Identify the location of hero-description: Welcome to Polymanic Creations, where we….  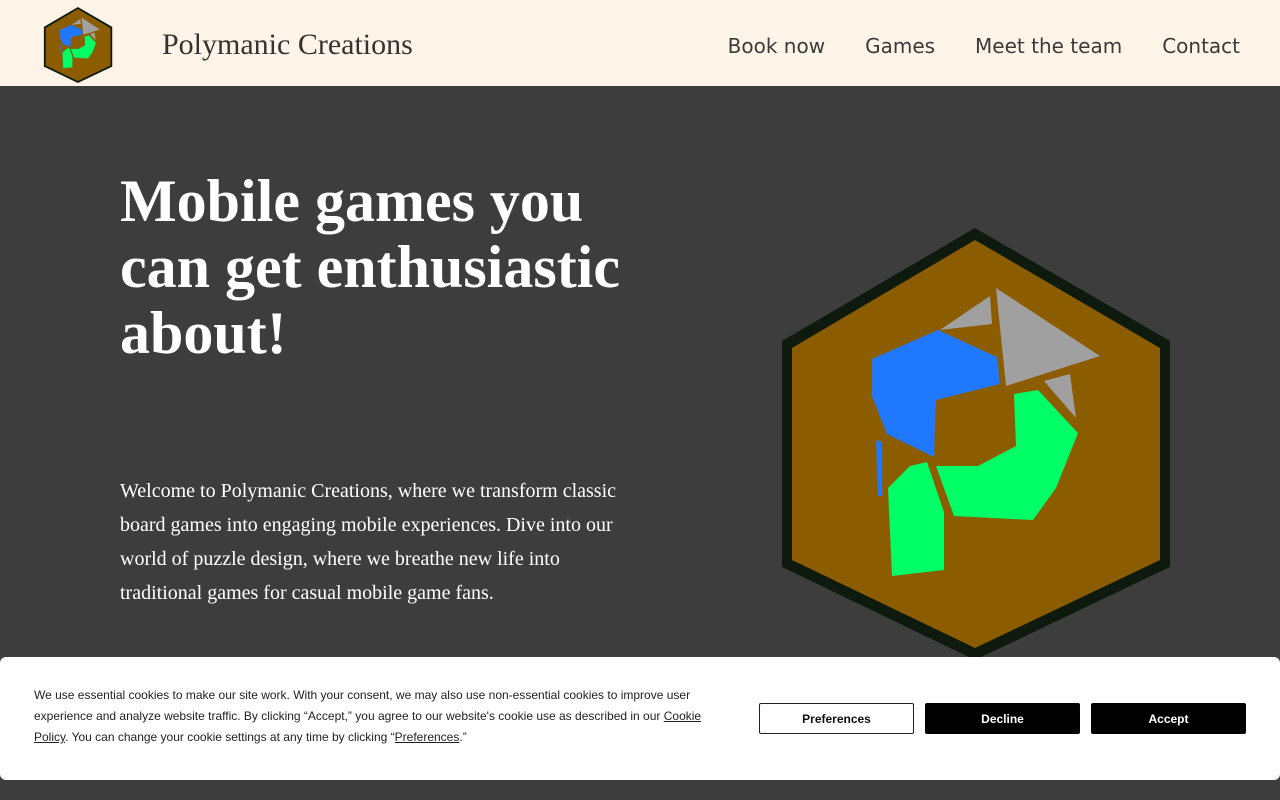
(368, 542).